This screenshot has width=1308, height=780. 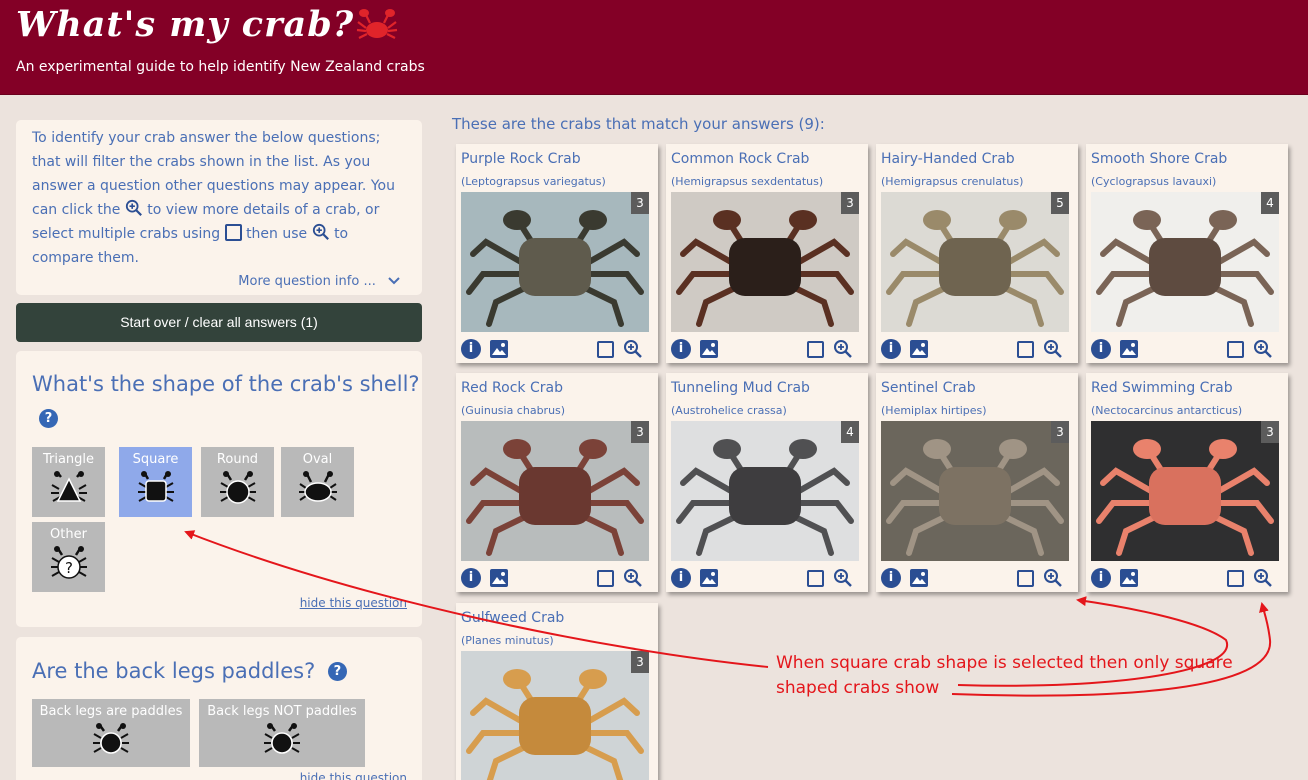 I want to click on crab-card: Red Rock Crab (Guinusia chabrus) 3 i, so click(x=557, y=482).